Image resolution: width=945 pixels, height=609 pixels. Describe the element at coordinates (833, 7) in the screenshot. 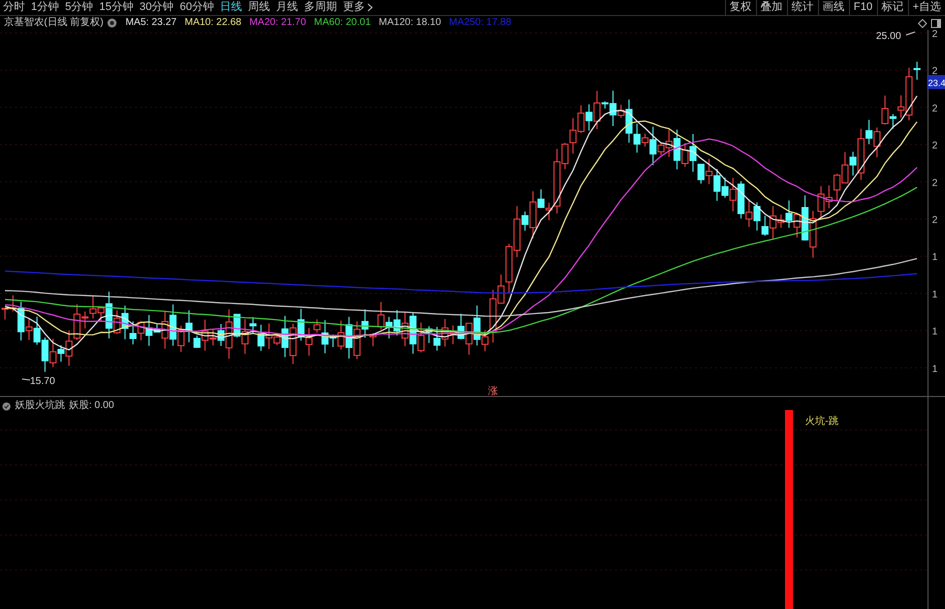

I see `toolbar-button: 画线` at that location.